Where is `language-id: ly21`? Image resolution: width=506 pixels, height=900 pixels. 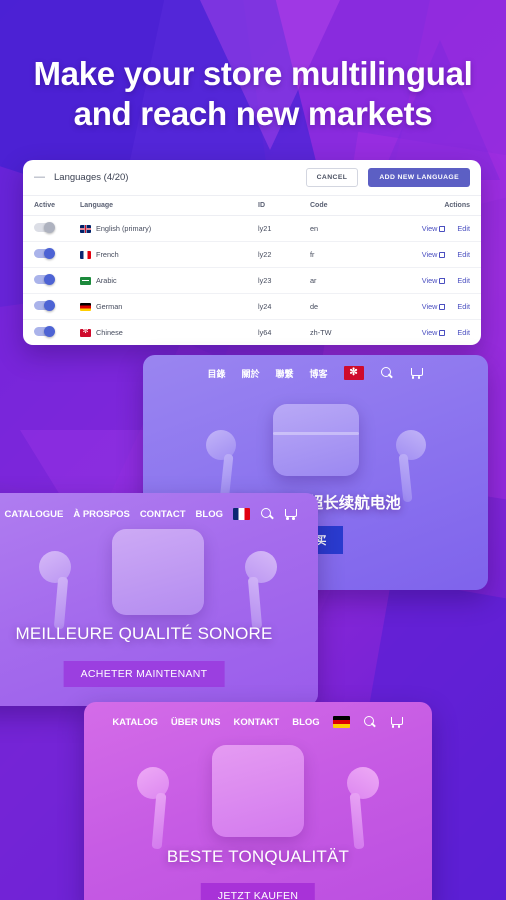
language-id: ly21 is located at coordinates (265, 228).